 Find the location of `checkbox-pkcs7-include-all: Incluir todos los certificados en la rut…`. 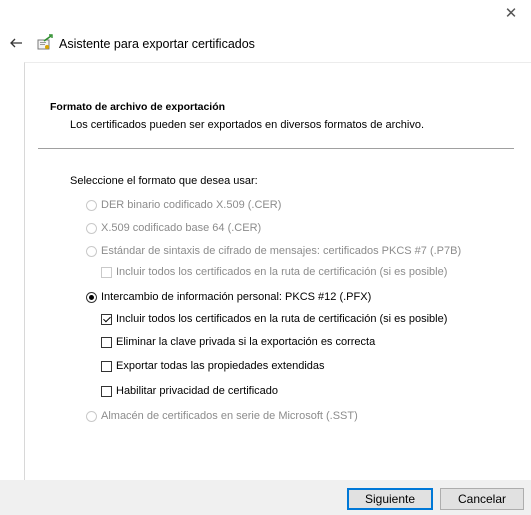

checkbox-pkcs7-include-all: Incluir todos los certificados en la rut… is located at coordinates (274, 272).